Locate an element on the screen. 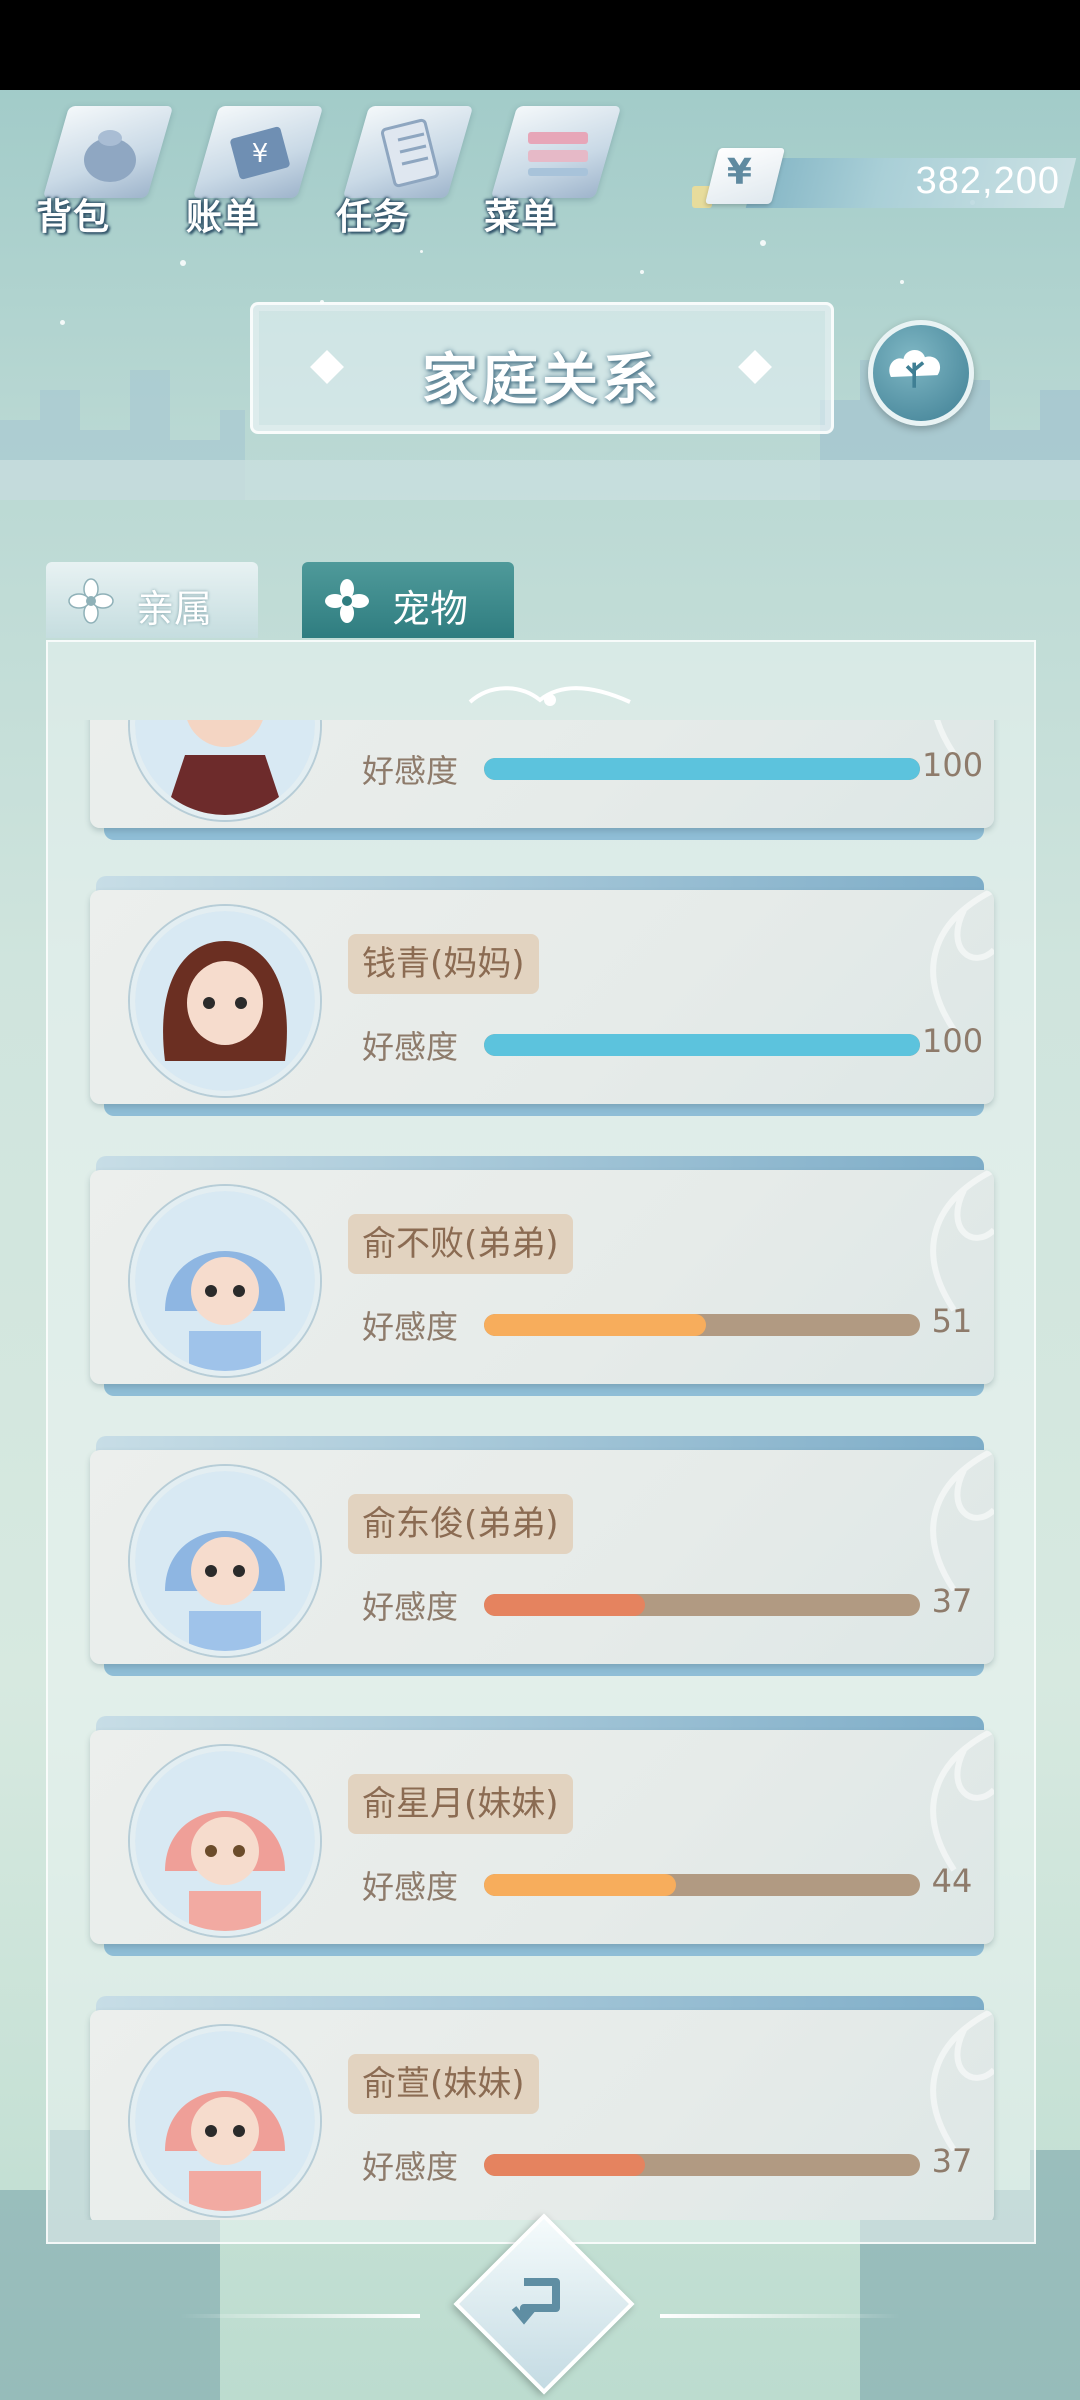  bottom-ornament-left is located at coordinates (300, 2316).